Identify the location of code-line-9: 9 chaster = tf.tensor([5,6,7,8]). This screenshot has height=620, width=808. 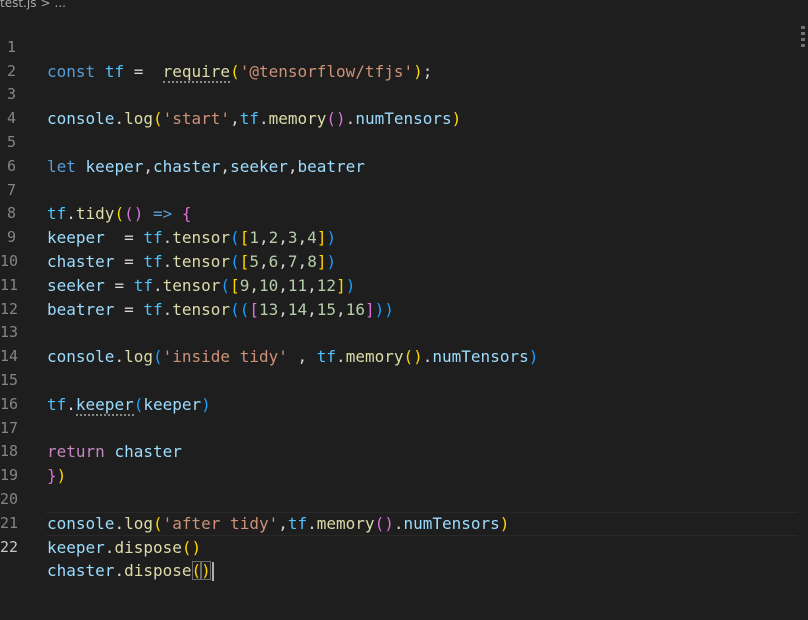
(404, 236).